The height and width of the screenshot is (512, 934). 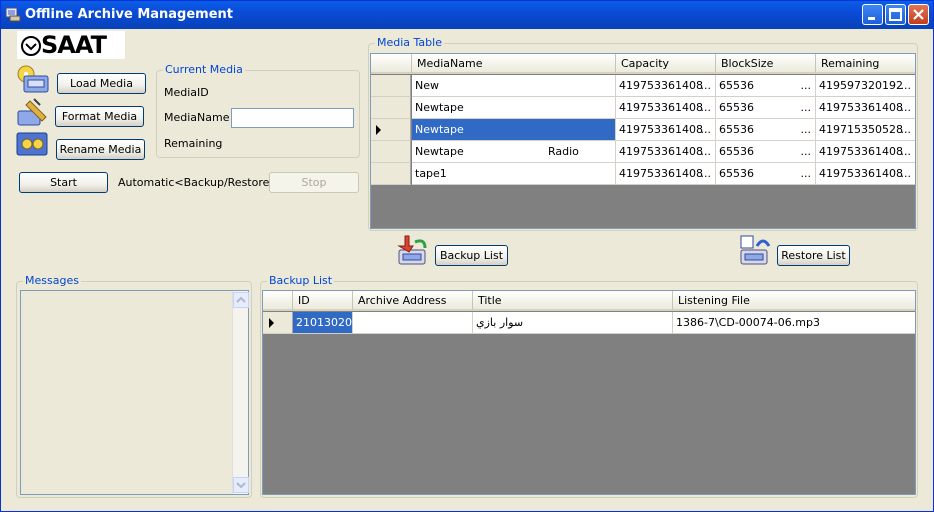 What do you see at coordinates (240, 392) in the screenshot?
I see `messages-scrollbar` at bounding box center [240, 392].